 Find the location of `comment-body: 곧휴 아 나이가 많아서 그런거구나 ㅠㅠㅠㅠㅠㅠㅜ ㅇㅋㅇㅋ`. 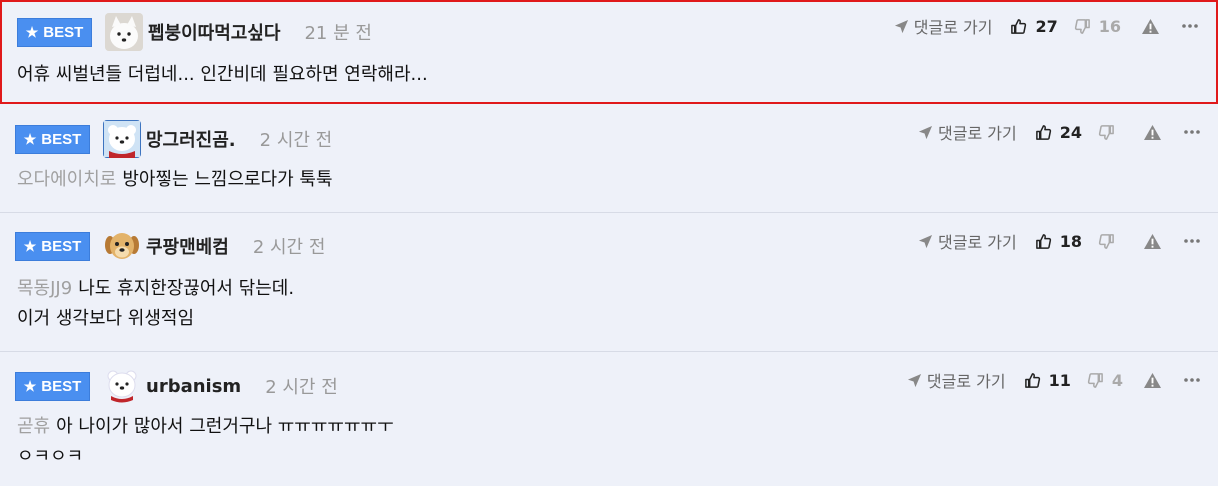

comment-body: 곧휴 아 나이가 많아서 그런거구나 ㅠㅠㅠㅠㅠㅠㅜ ㅇㅋㅇㅋ is located at coordinates (205, 441).